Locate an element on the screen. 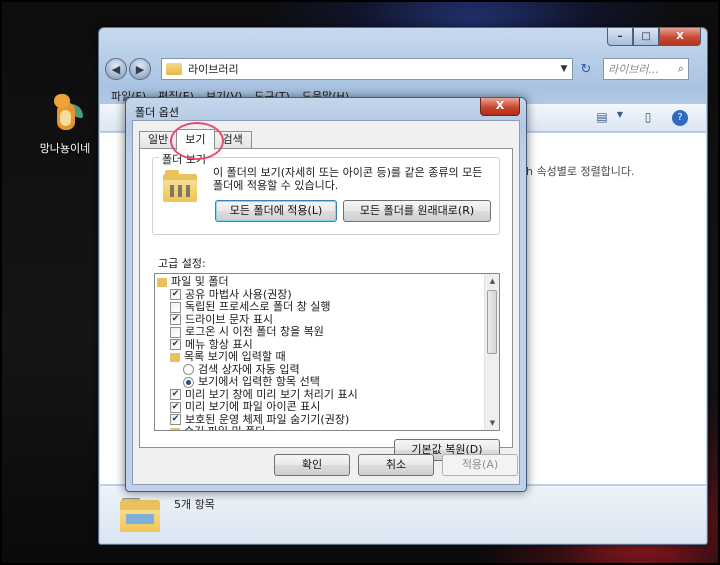  settings-row: ✔ 미리 보기에 파일 아이콘 표시 is located at coordinates (320, 407).